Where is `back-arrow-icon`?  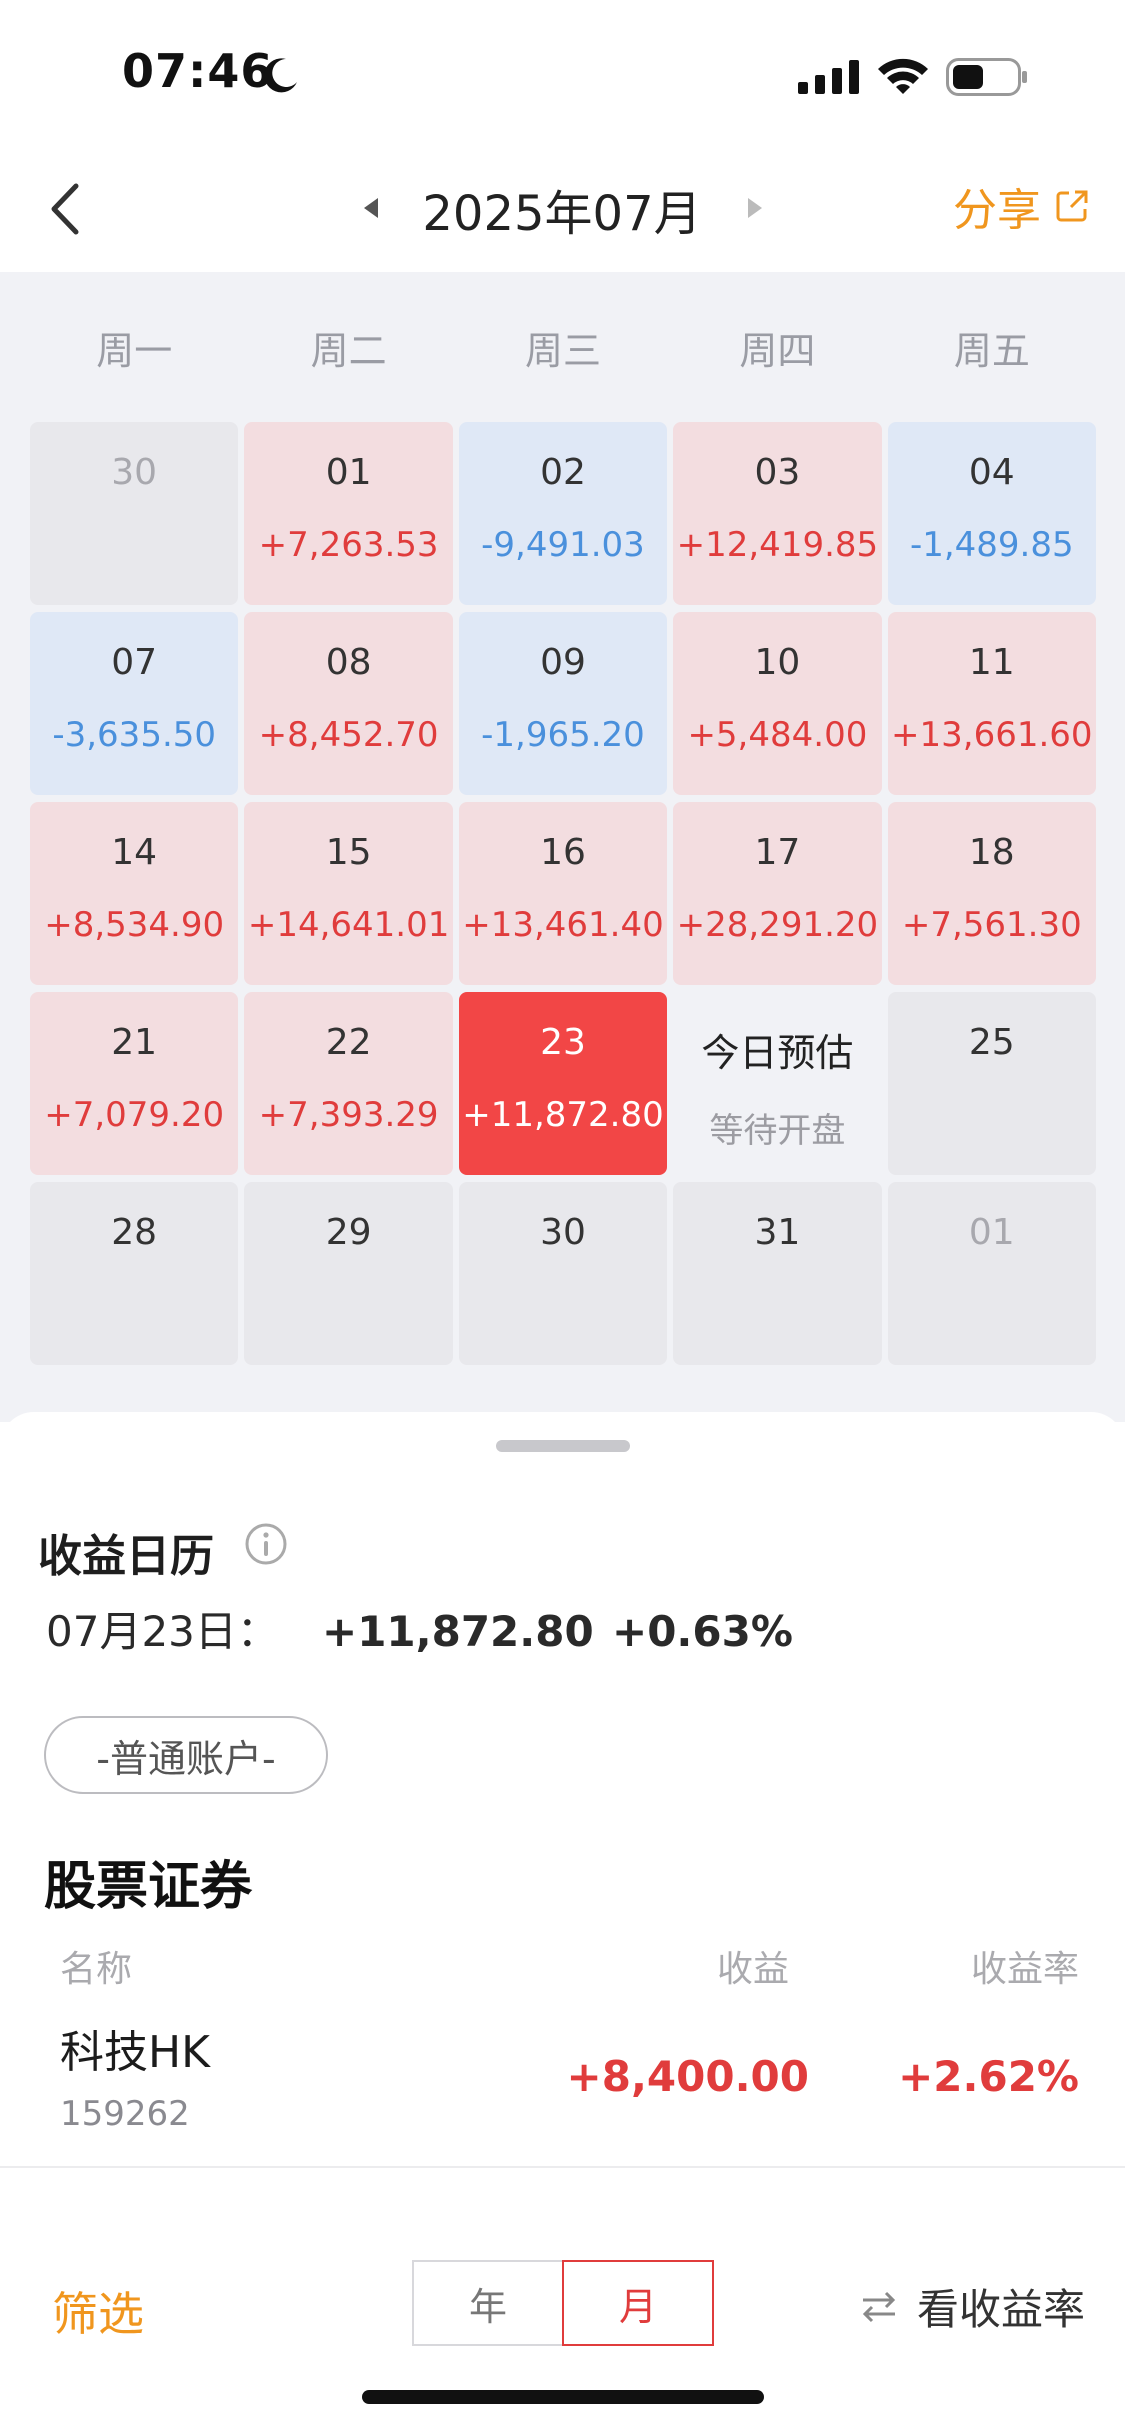 back-arrow-icon is located at coordinates (70, 209).